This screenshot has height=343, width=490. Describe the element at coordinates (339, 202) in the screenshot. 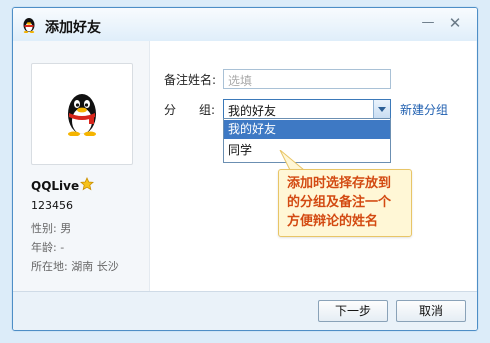

I see `tip-text: 添加时选择存放到 的分组及备注一个 方便辩论的姓名` at that location.